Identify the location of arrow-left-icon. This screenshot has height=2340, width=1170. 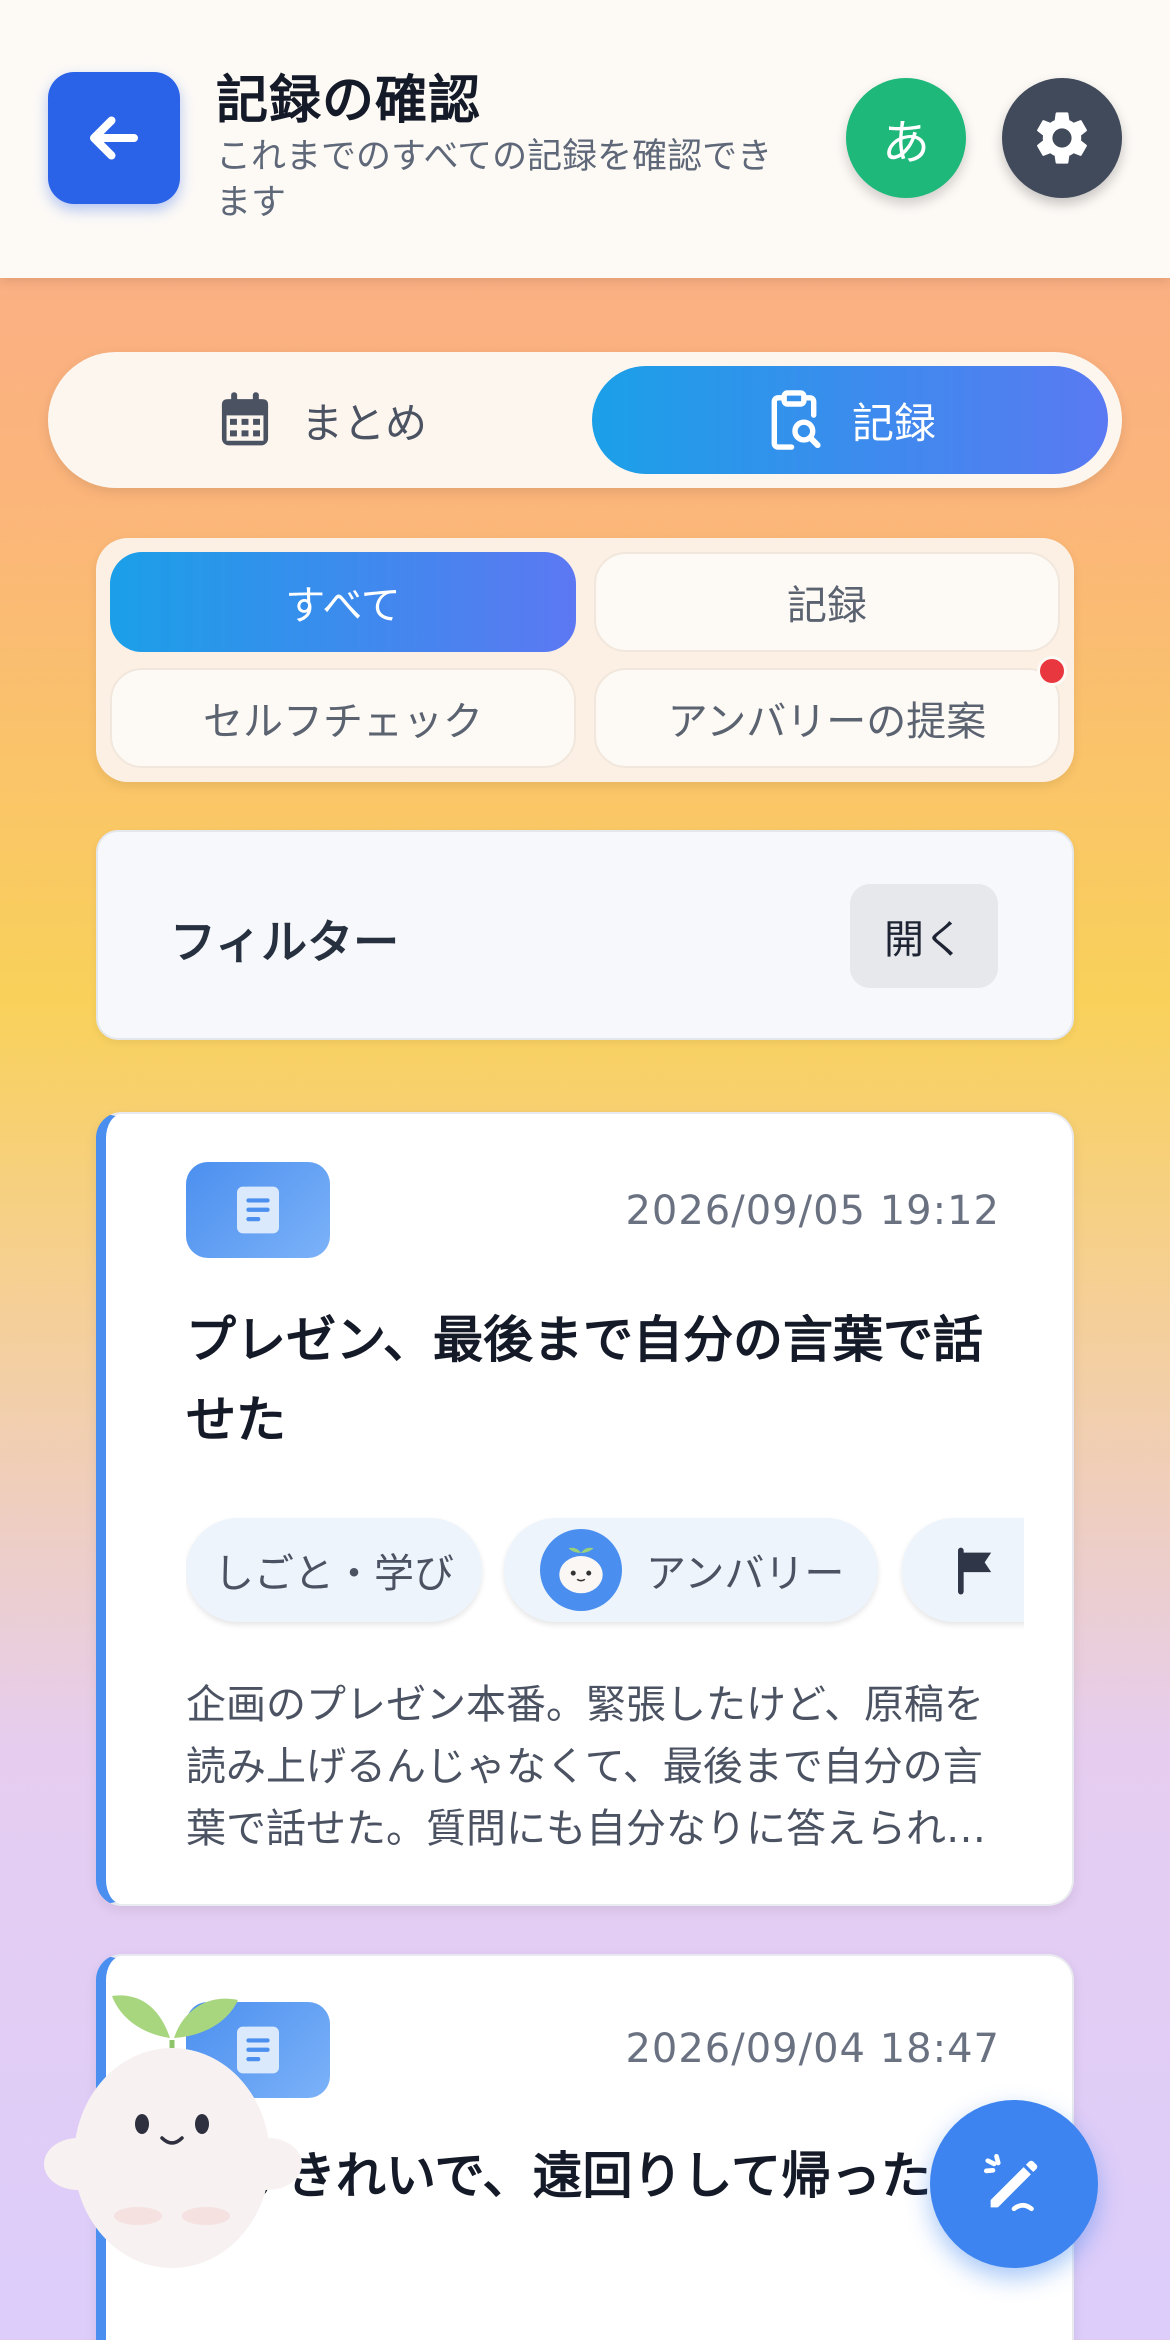
(114, 138).